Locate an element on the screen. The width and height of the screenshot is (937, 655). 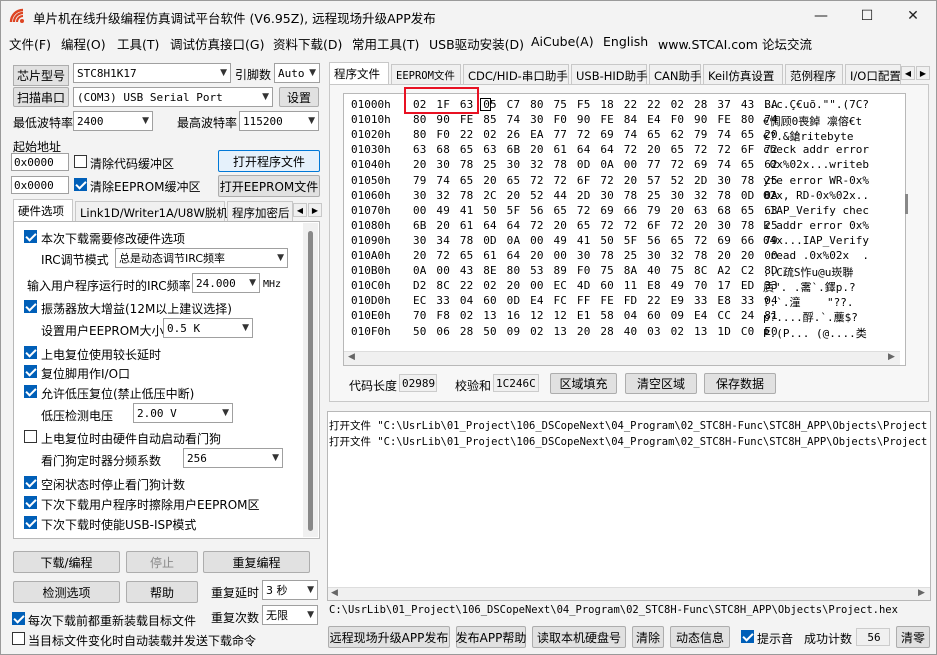
clear-code-checkbox is located at coordinates (80, 161).